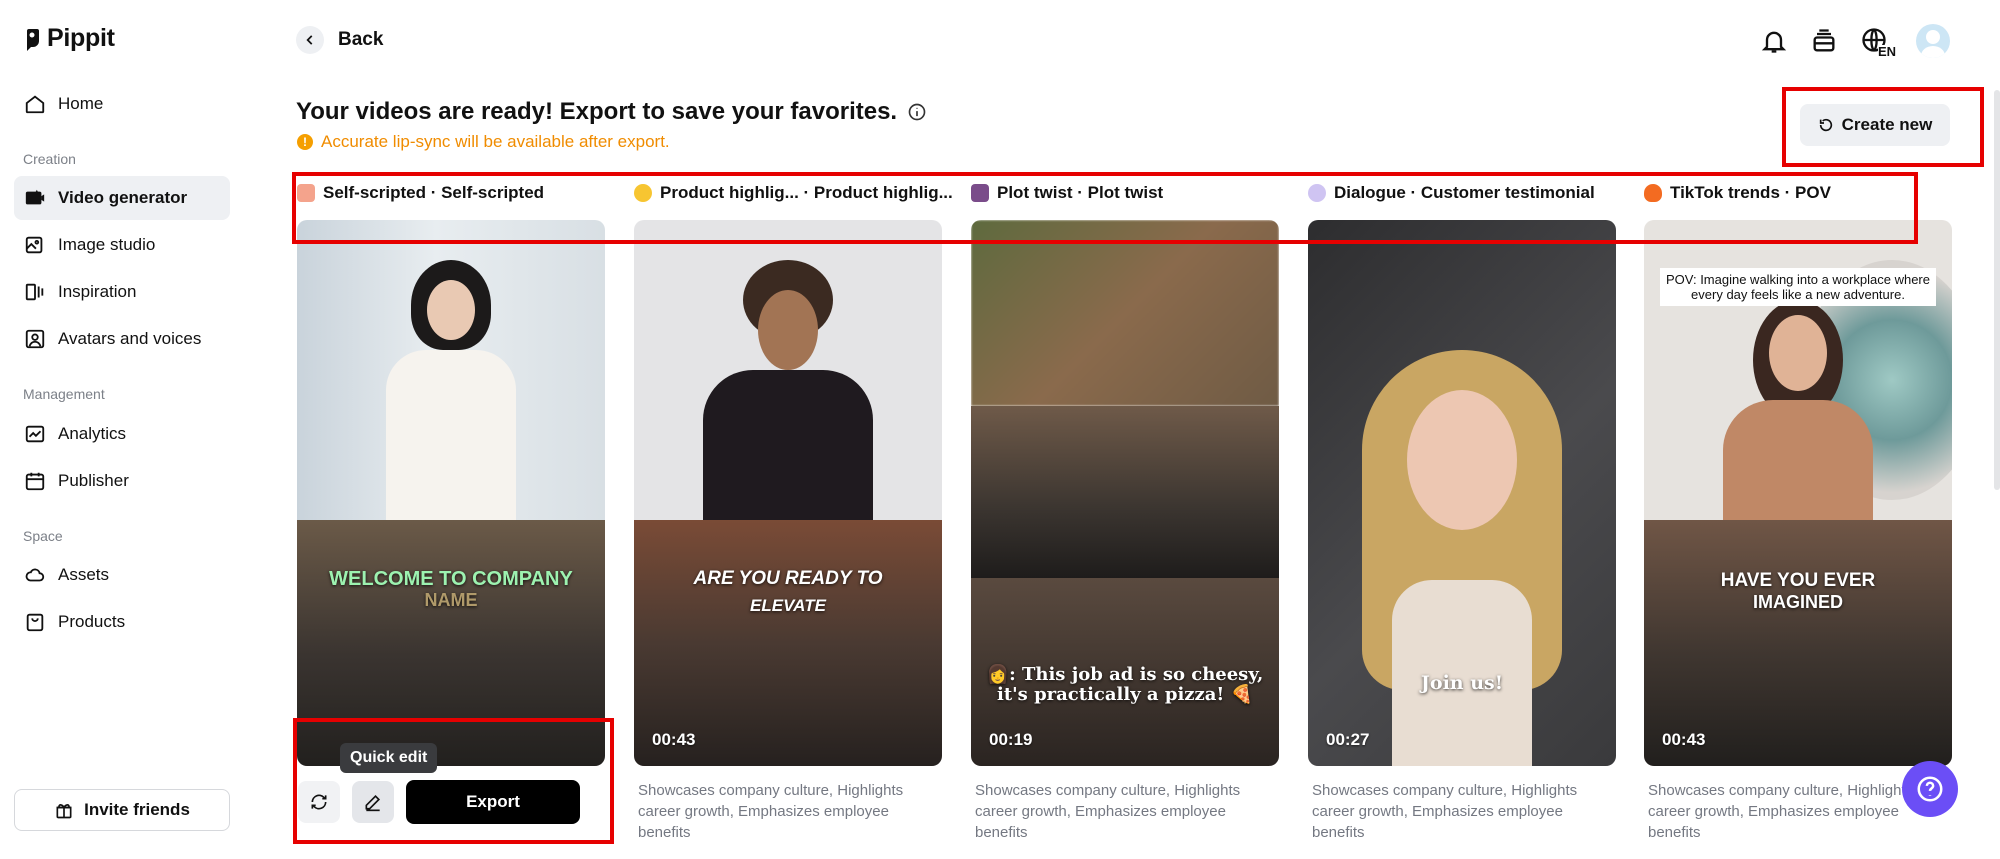 This screenshot has width=2000, height=859. What do you see at coordinates (1348, 739) in the screenshot?
I see `video-duration: 00:27` at bounding box center [1348, 739].